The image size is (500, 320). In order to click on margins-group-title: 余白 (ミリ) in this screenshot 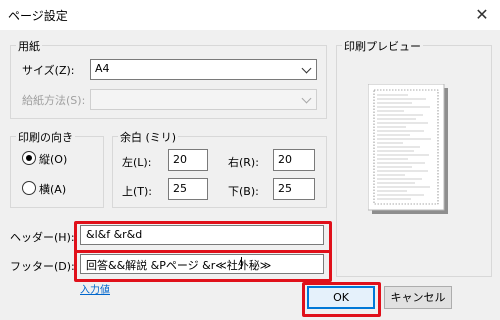, I will do `click(148, 137)`.